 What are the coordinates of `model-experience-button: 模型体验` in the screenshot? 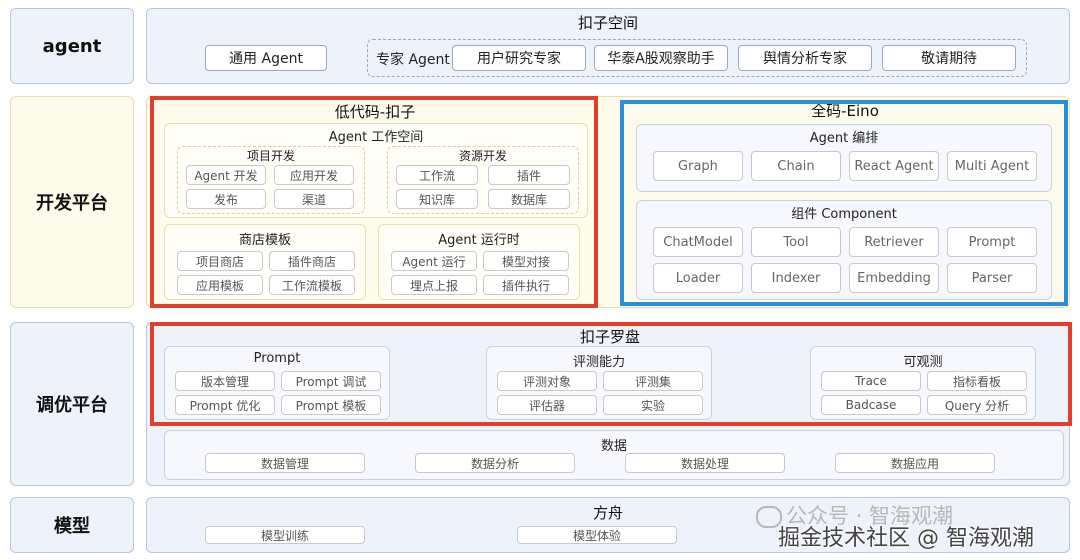 It's located at (597, 535).